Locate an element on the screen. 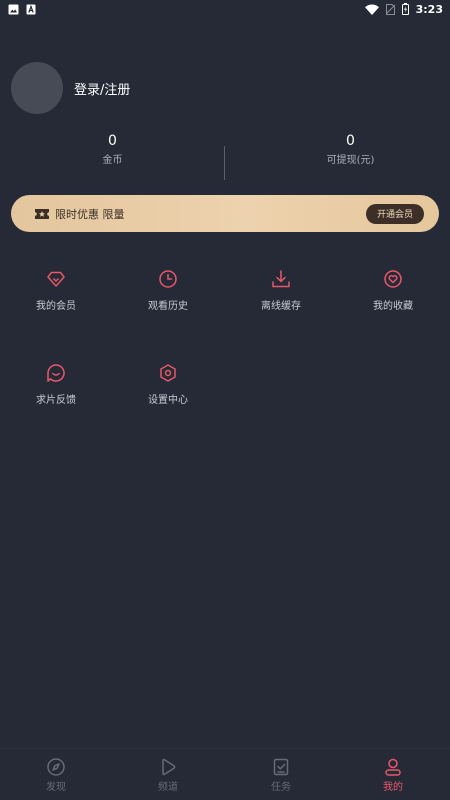 This screenshot has width=450, height=800. coins-label: 金币 is located at coordinates (112, 160).